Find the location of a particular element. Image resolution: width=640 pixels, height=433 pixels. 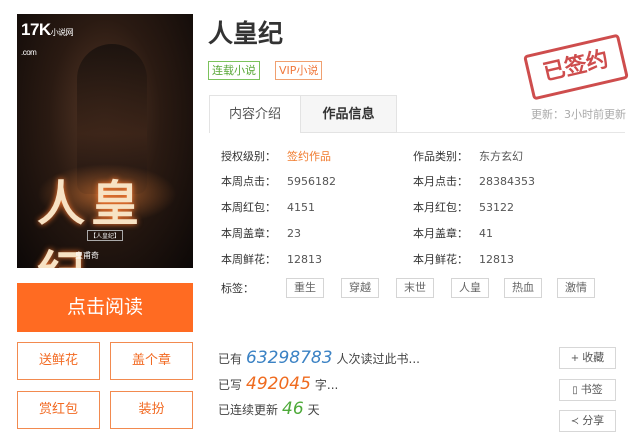

site-logo: 17K小说网 .com is located at coordinates (47, 38).